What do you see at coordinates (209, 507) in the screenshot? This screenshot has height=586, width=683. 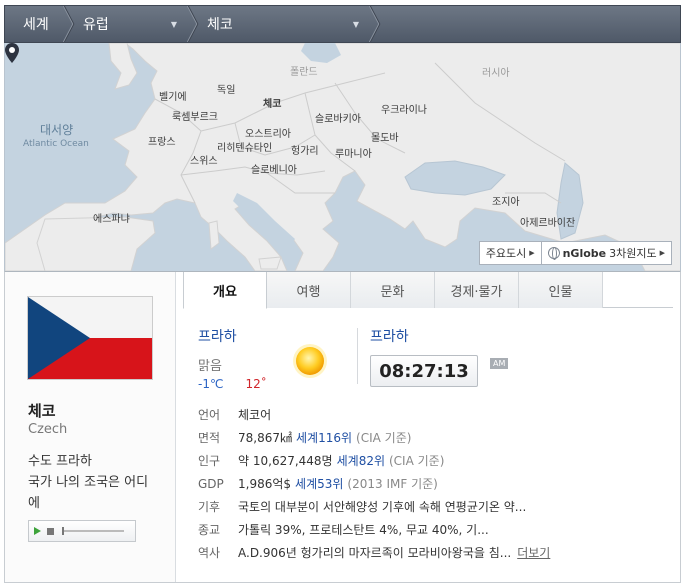 I see `fact-label: 기후` at bounding box center [209, 507].